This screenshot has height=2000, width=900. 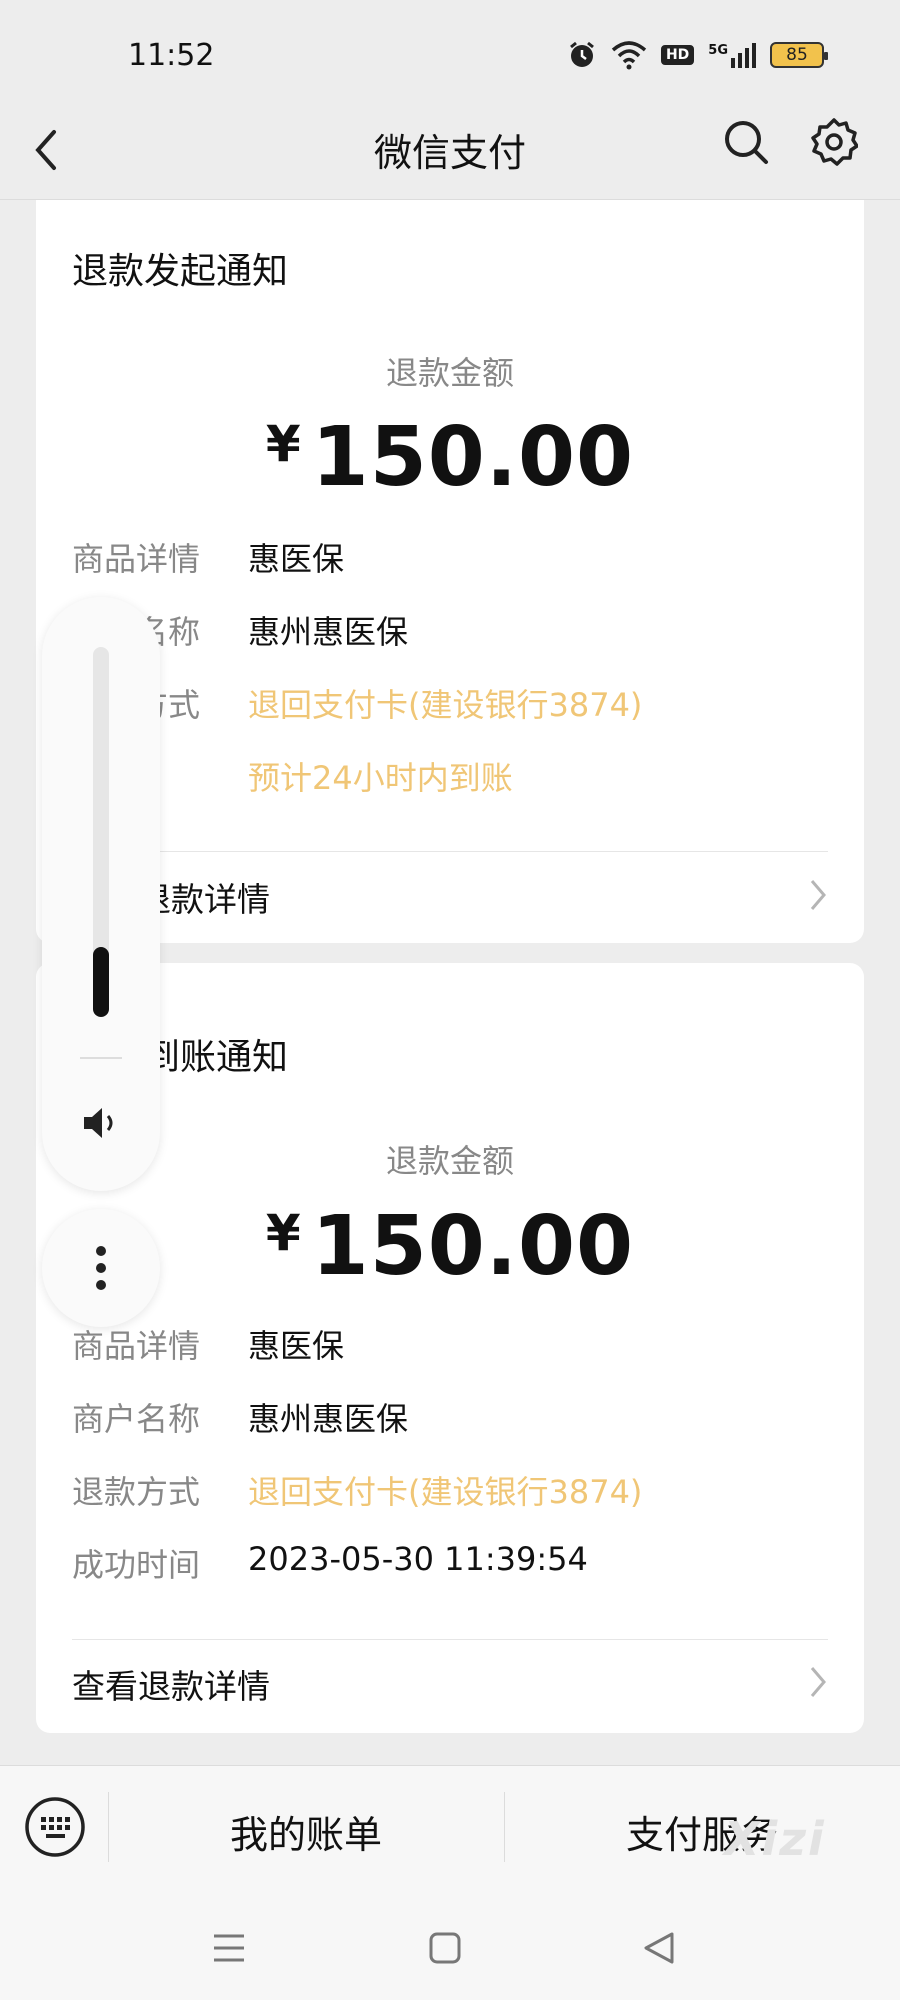 What do you see at coordinates (629, 55) in the screenshot?
I see `wifi-icon` at bounding box center [629, 55].